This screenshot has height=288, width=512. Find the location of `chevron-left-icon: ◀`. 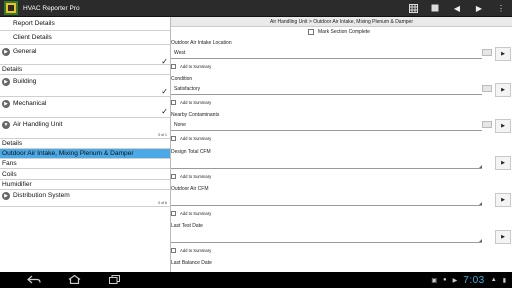

chevron-left-icon: ◀ is located at coordinates (457, 8).